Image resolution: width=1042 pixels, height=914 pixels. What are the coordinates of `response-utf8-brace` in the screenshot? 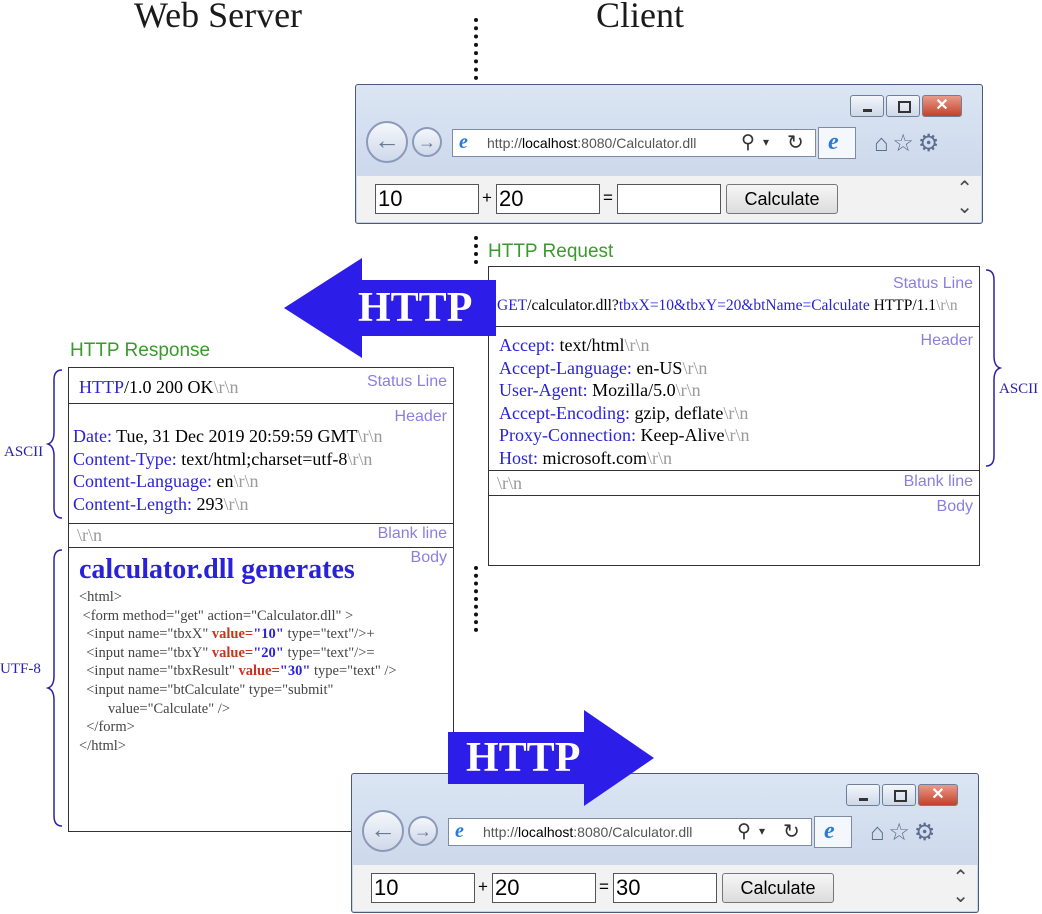 It's located at (54, 688).